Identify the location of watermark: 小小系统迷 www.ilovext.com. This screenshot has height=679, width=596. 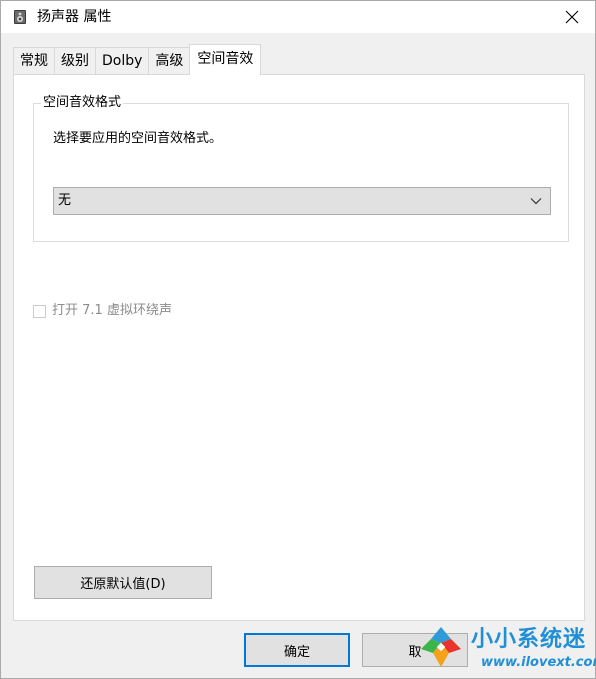
(507, 648).